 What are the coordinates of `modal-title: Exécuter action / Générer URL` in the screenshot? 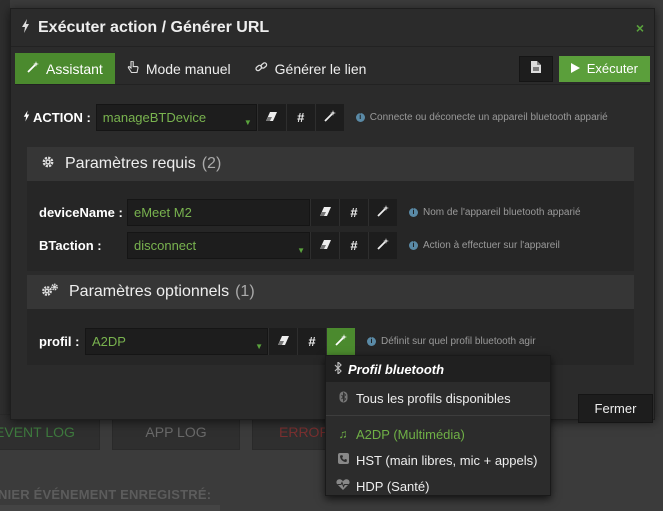 It's located at (154, 27).